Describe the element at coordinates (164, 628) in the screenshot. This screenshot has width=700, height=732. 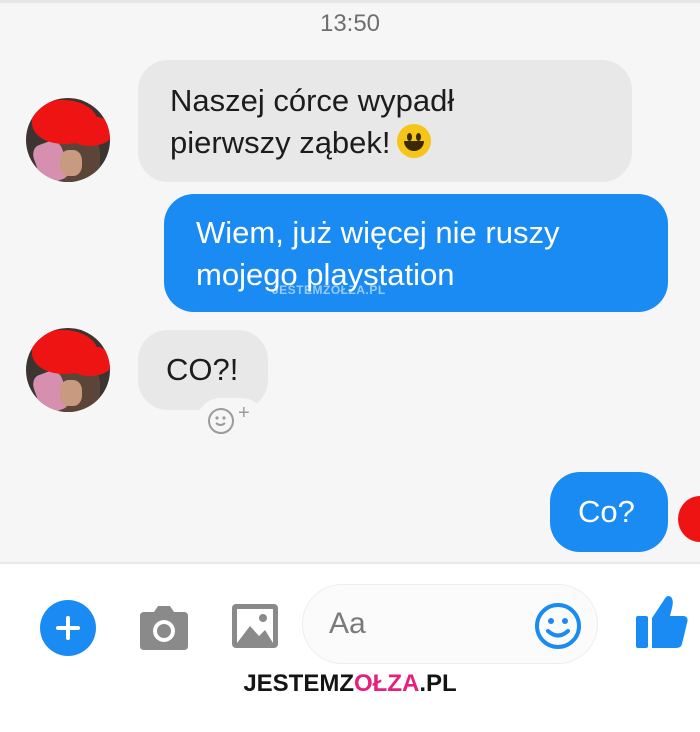
I see `camera-icon` at that location.